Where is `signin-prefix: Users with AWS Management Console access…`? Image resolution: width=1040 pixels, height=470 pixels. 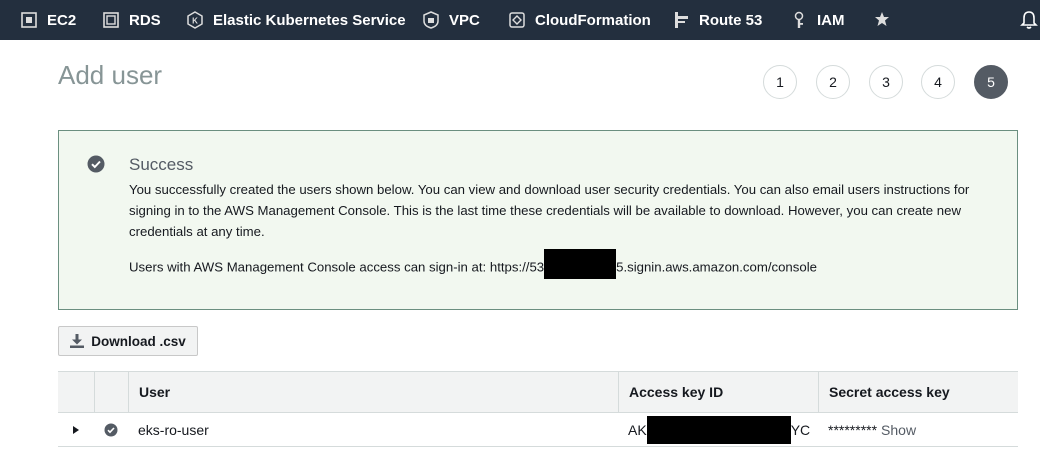 signin-prefix: Users with AWS Management Console access… is located at coordinates (337, 267).